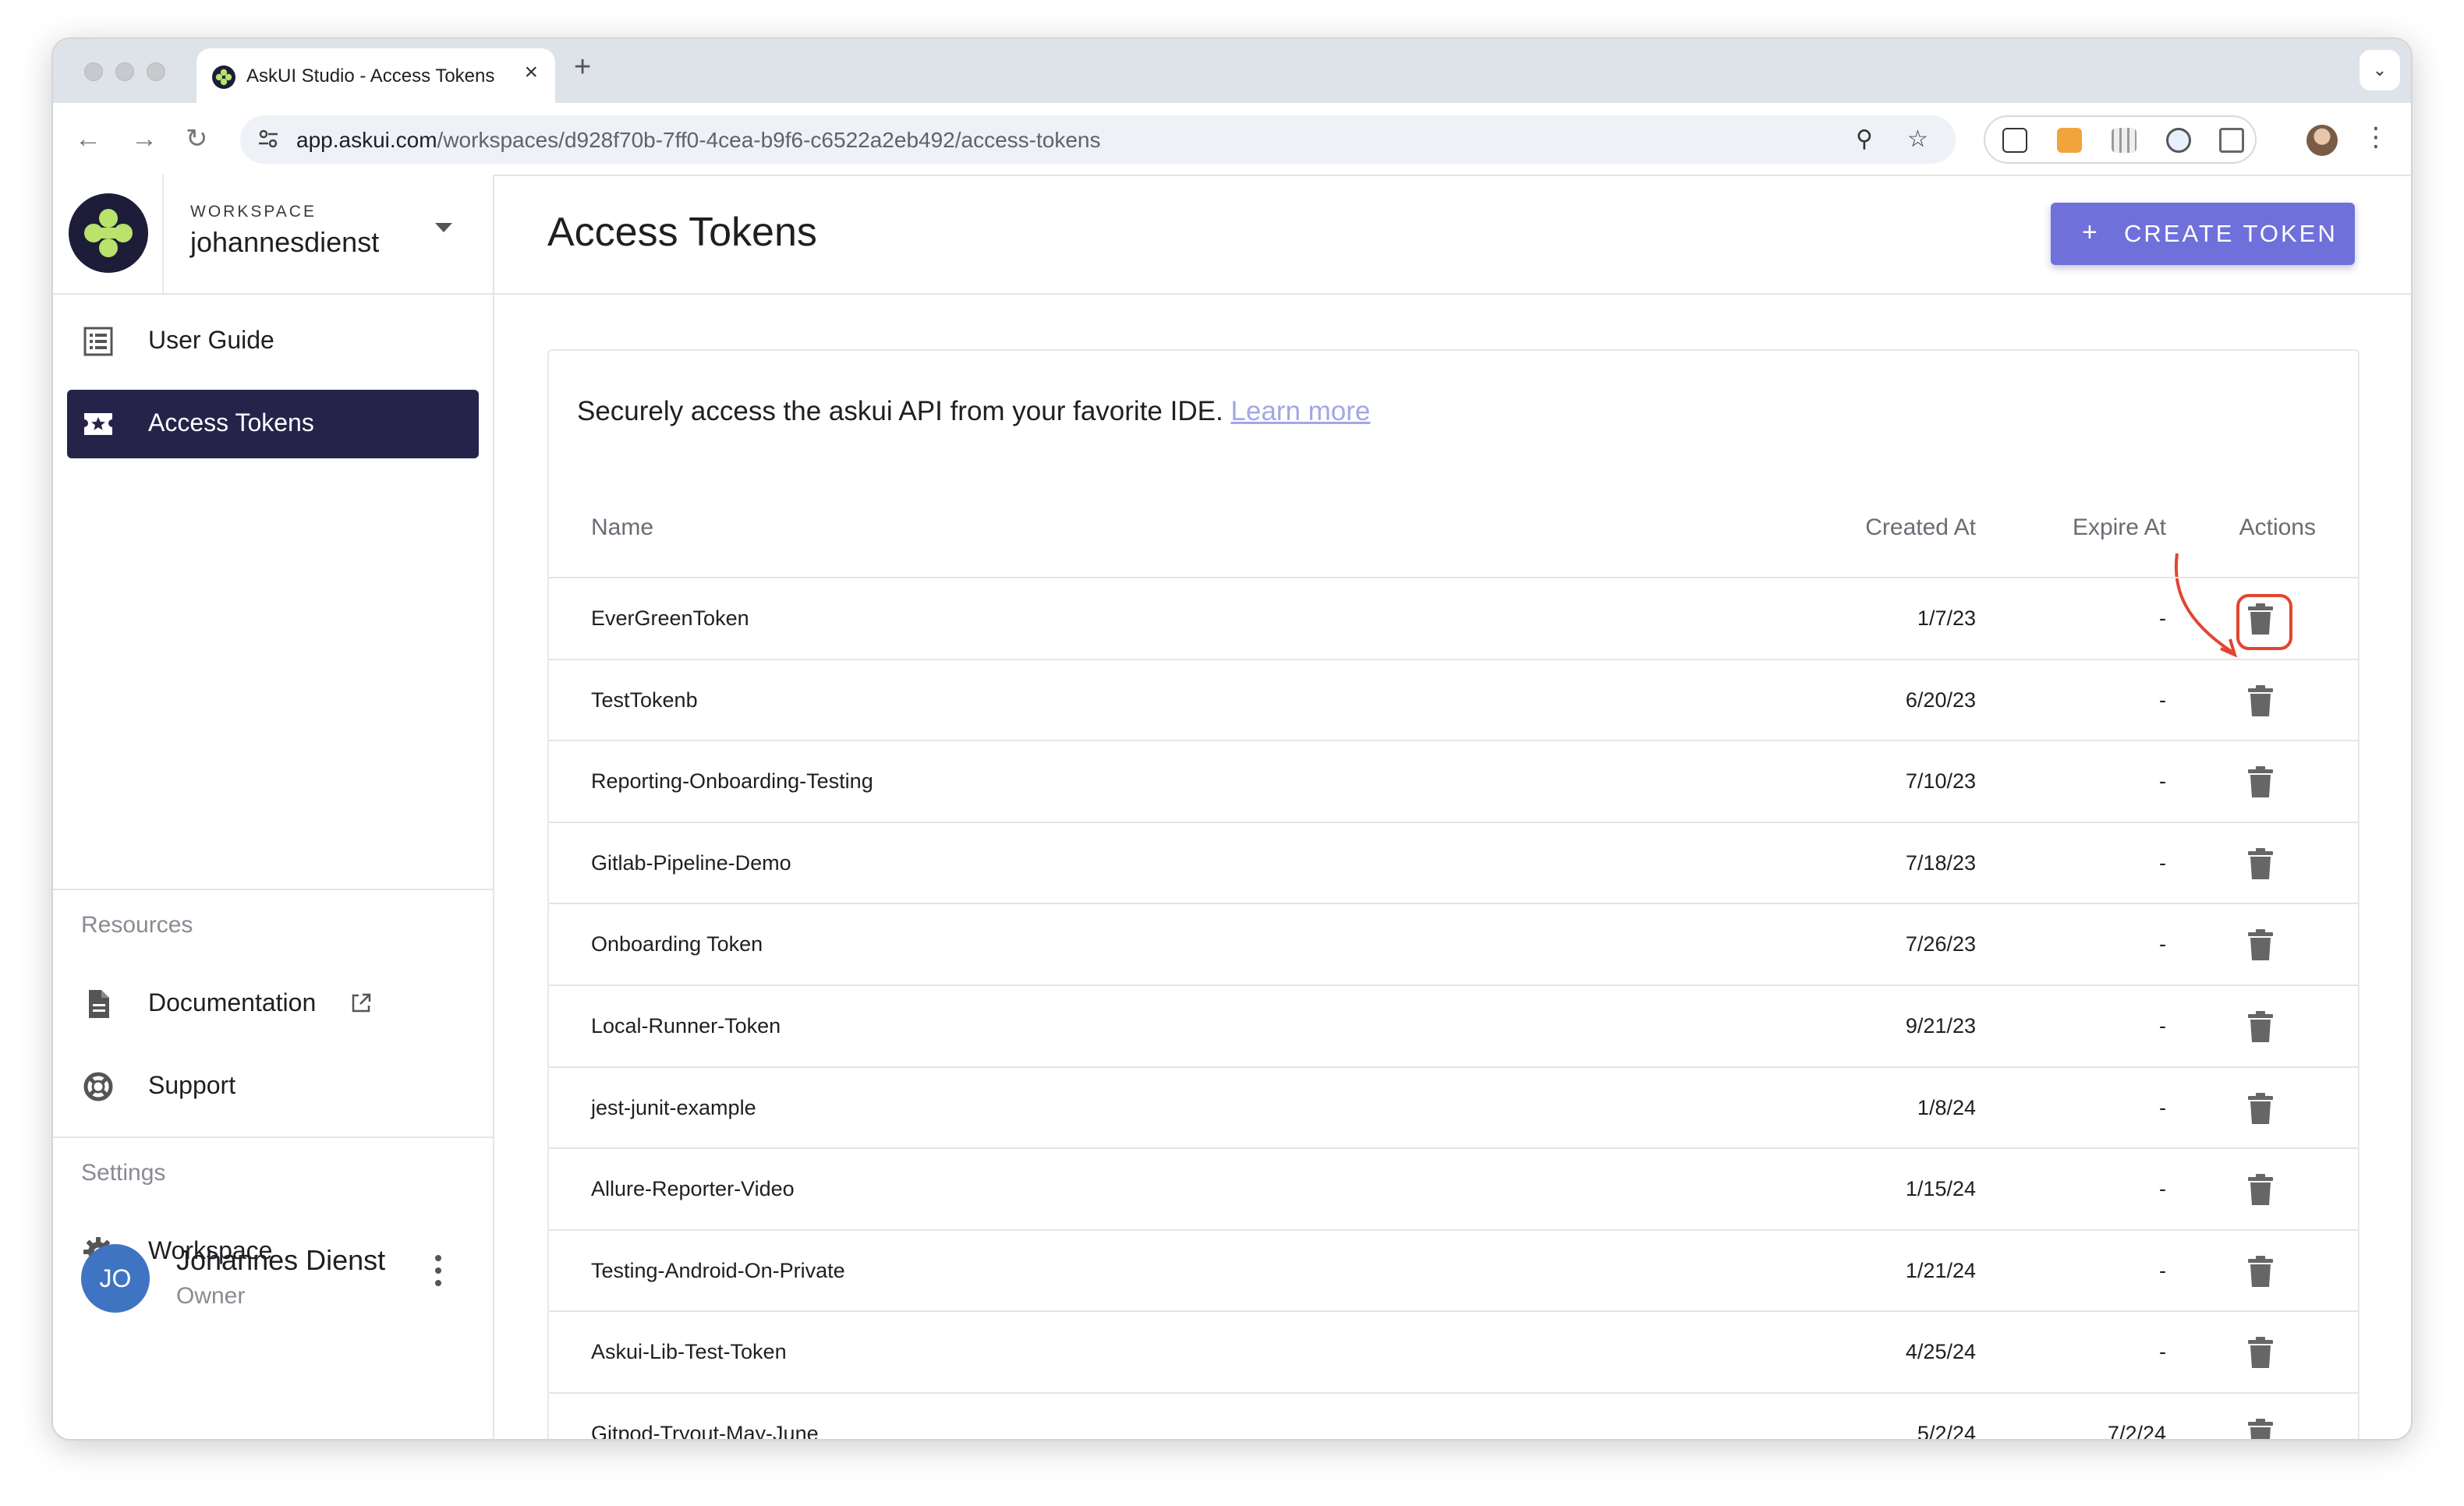 This screenshot has width=2464, height=1506. I want to click on page-header: Access Tokens + CREATE TOKEN, so click(1452, 235).